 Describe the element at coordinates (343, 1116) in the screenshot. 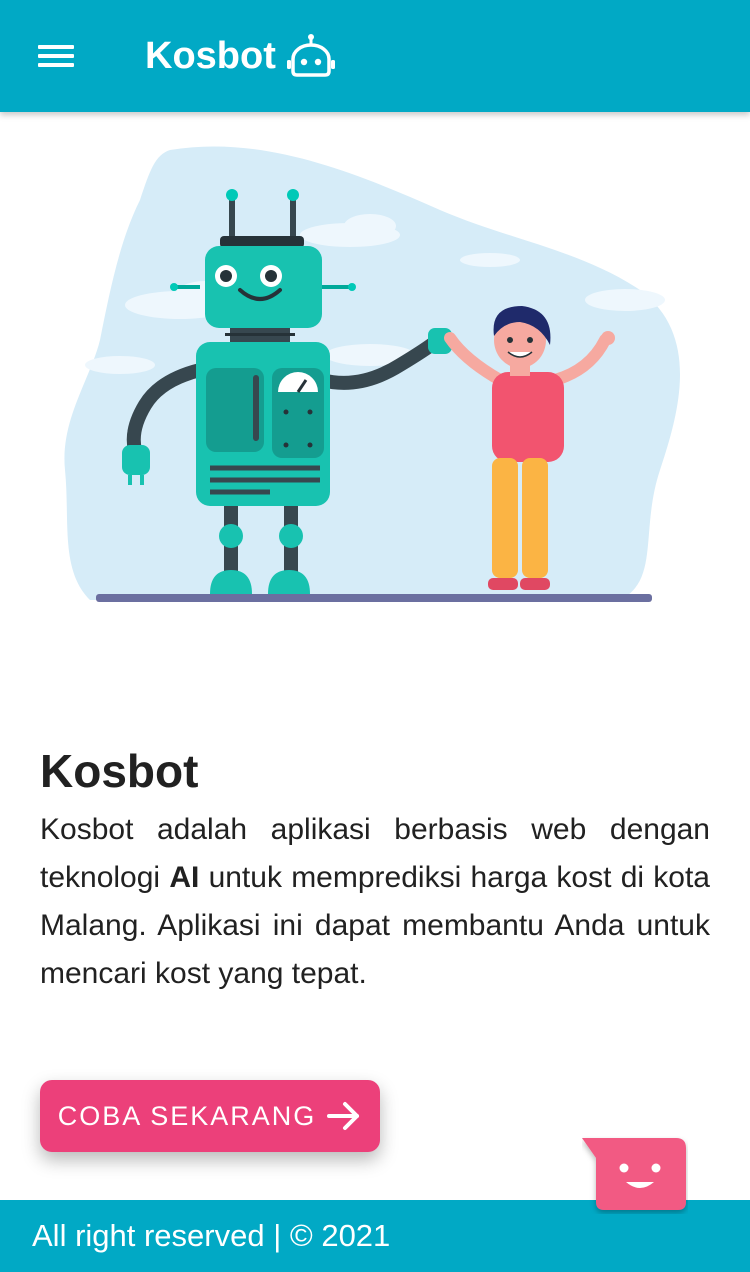

I see `arrow-right-icon` at that location.